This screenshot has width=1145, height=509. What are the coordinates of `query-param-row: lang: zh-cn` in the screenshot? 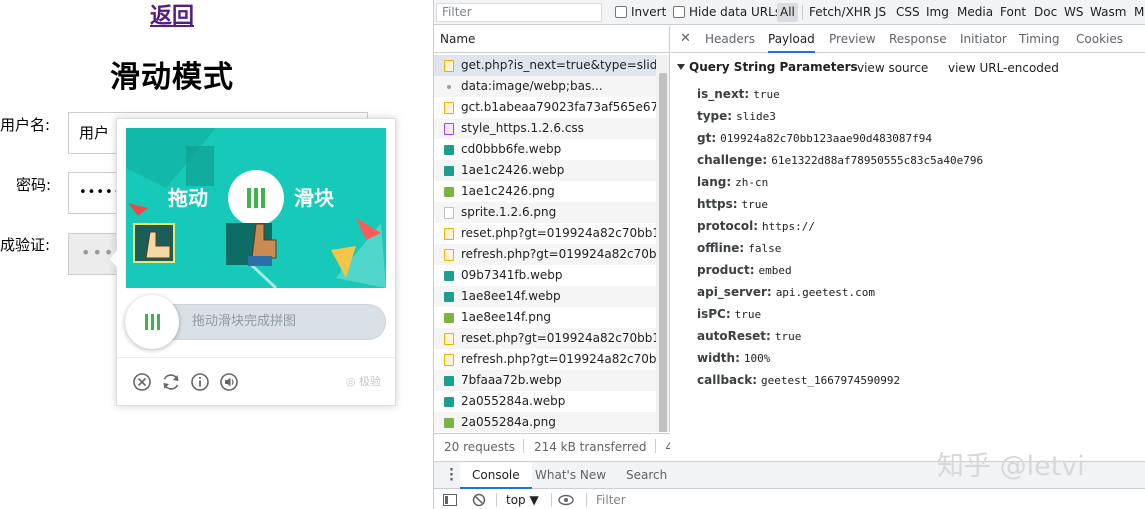 It's located at (840, 182).